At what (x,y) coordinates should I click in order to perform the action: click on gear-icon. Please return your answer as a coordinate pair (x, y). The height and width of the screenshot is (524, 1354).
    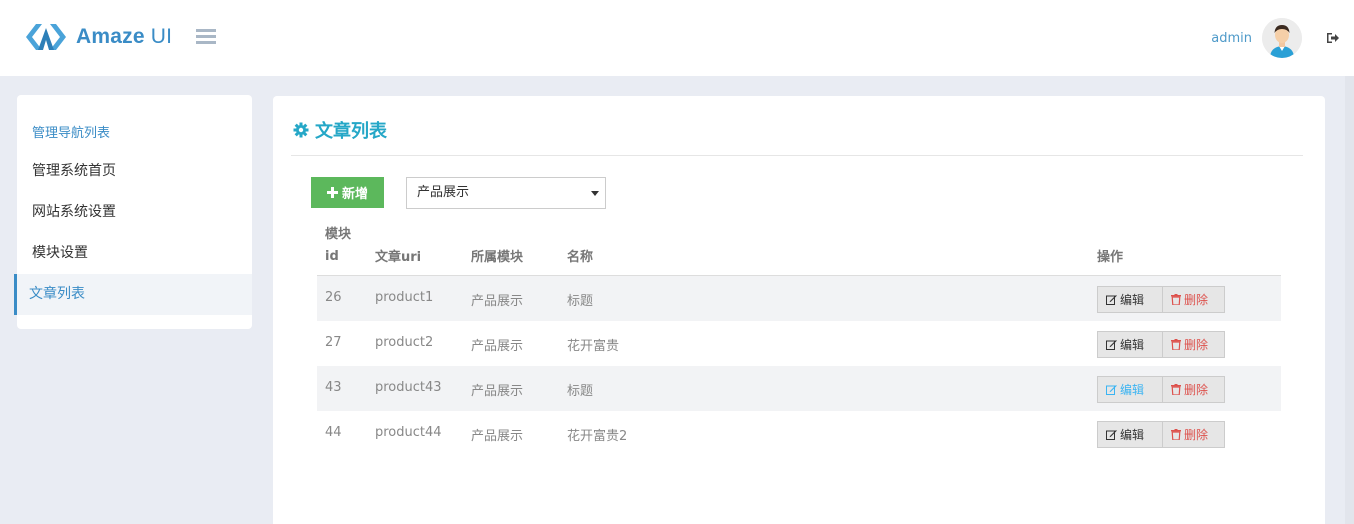
    Looking at the image, I should click on (301, 130).